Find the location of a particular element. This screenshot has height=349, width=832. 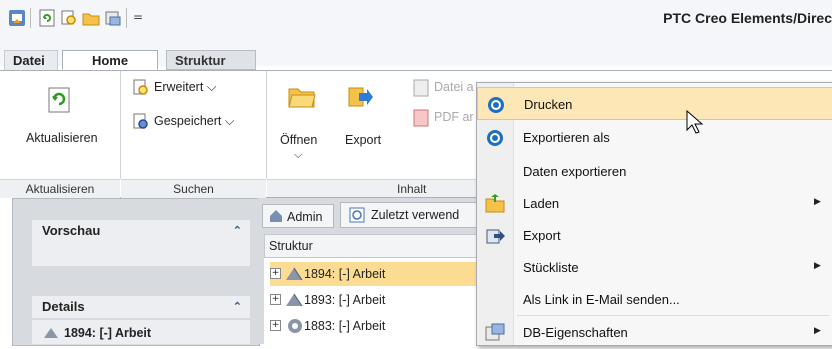

gear-part-icon is located at coordinates (295, 326).